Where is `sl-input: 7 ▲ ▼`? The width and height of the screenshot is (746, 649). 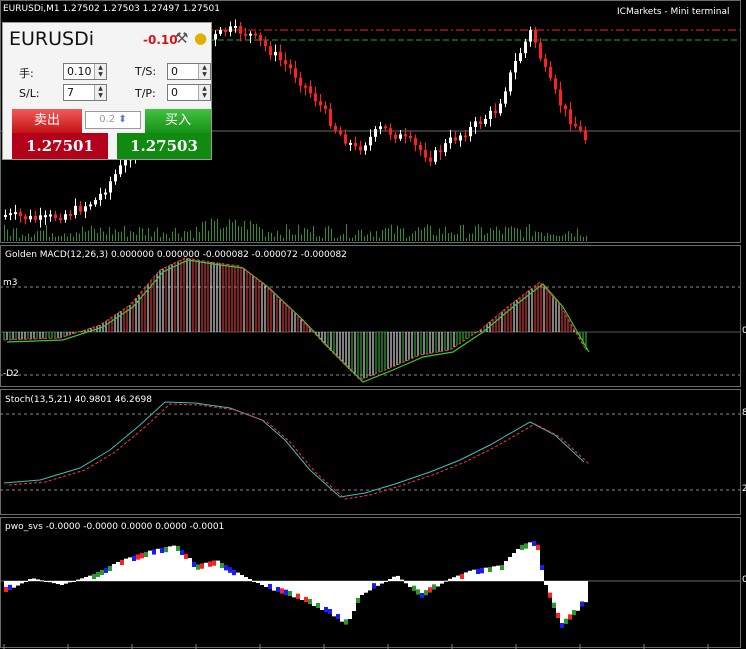
sl-input: 7 ▲ ▼ is located at coordinates (85, 92).